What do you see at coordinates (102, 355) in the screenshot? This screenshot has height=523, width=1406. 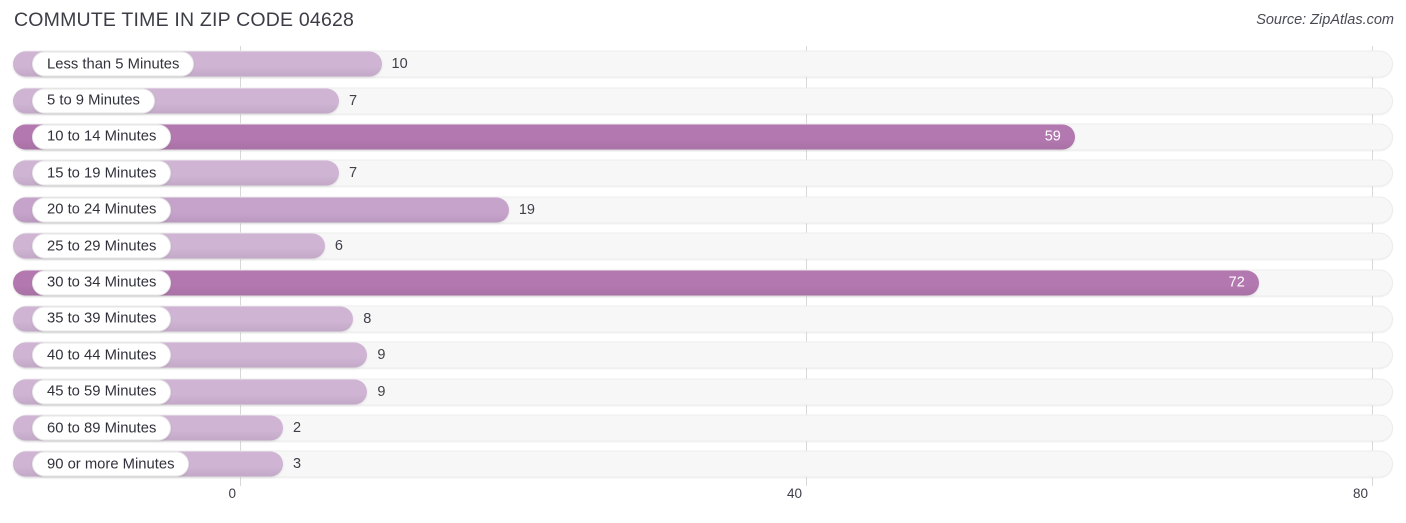 I see `bar-category-label: 40 to 44 Minutes` at bounding box center [102, 355].